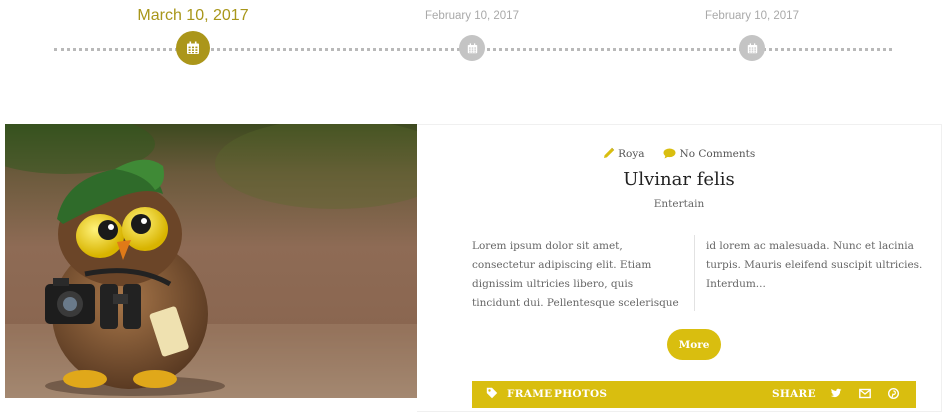  I want to click on timeline-item-2: February 10, 2017, so click(472, 30).